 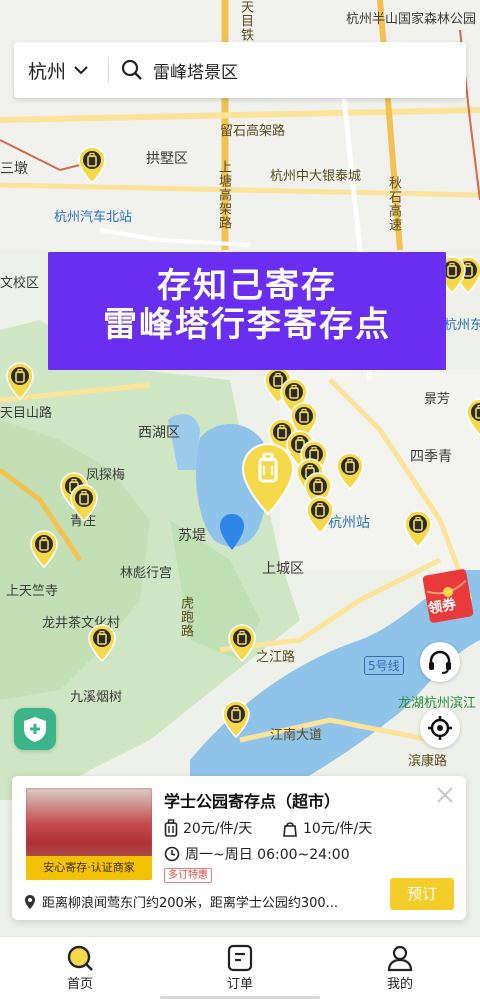 I want to click on map-label-jingfang: 景芳, so click(x=437, y=399).